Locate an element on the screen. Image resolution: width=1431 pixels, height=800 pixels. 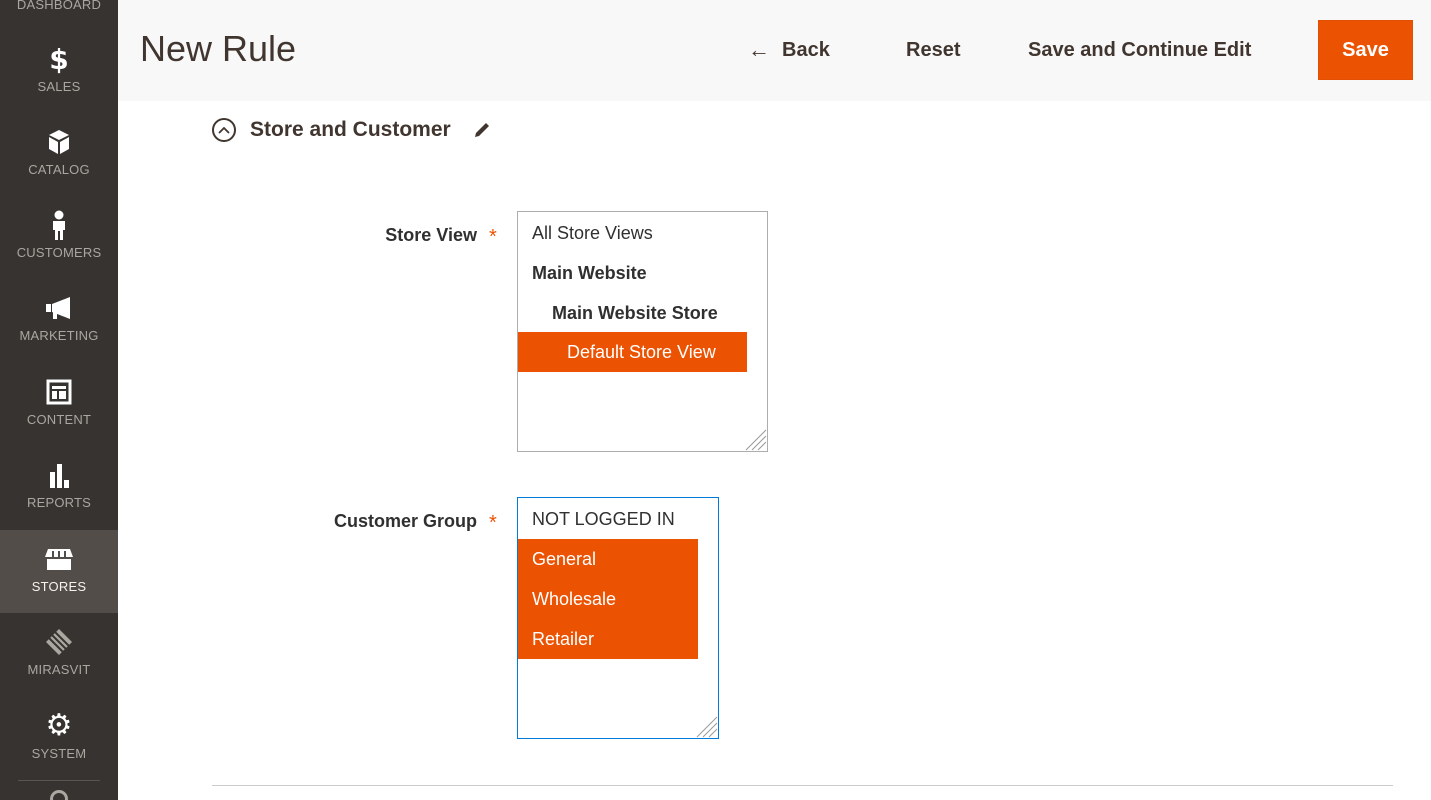
nav-item-catalog: CATALOG is located at coordinates (59, 154).